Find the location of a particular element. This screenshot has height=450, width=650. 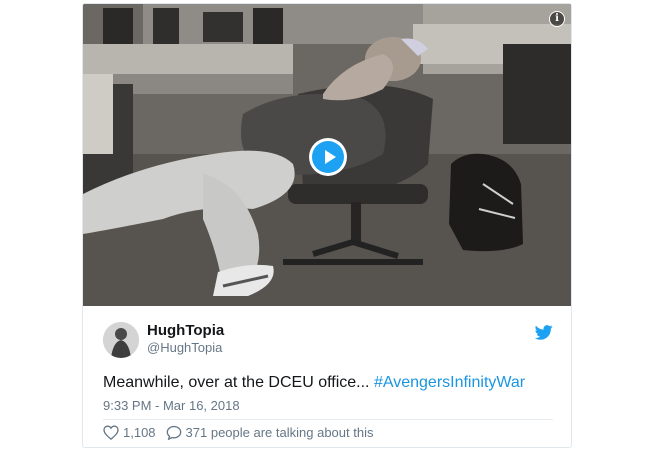

play-button is located at coordinates (328, 157).